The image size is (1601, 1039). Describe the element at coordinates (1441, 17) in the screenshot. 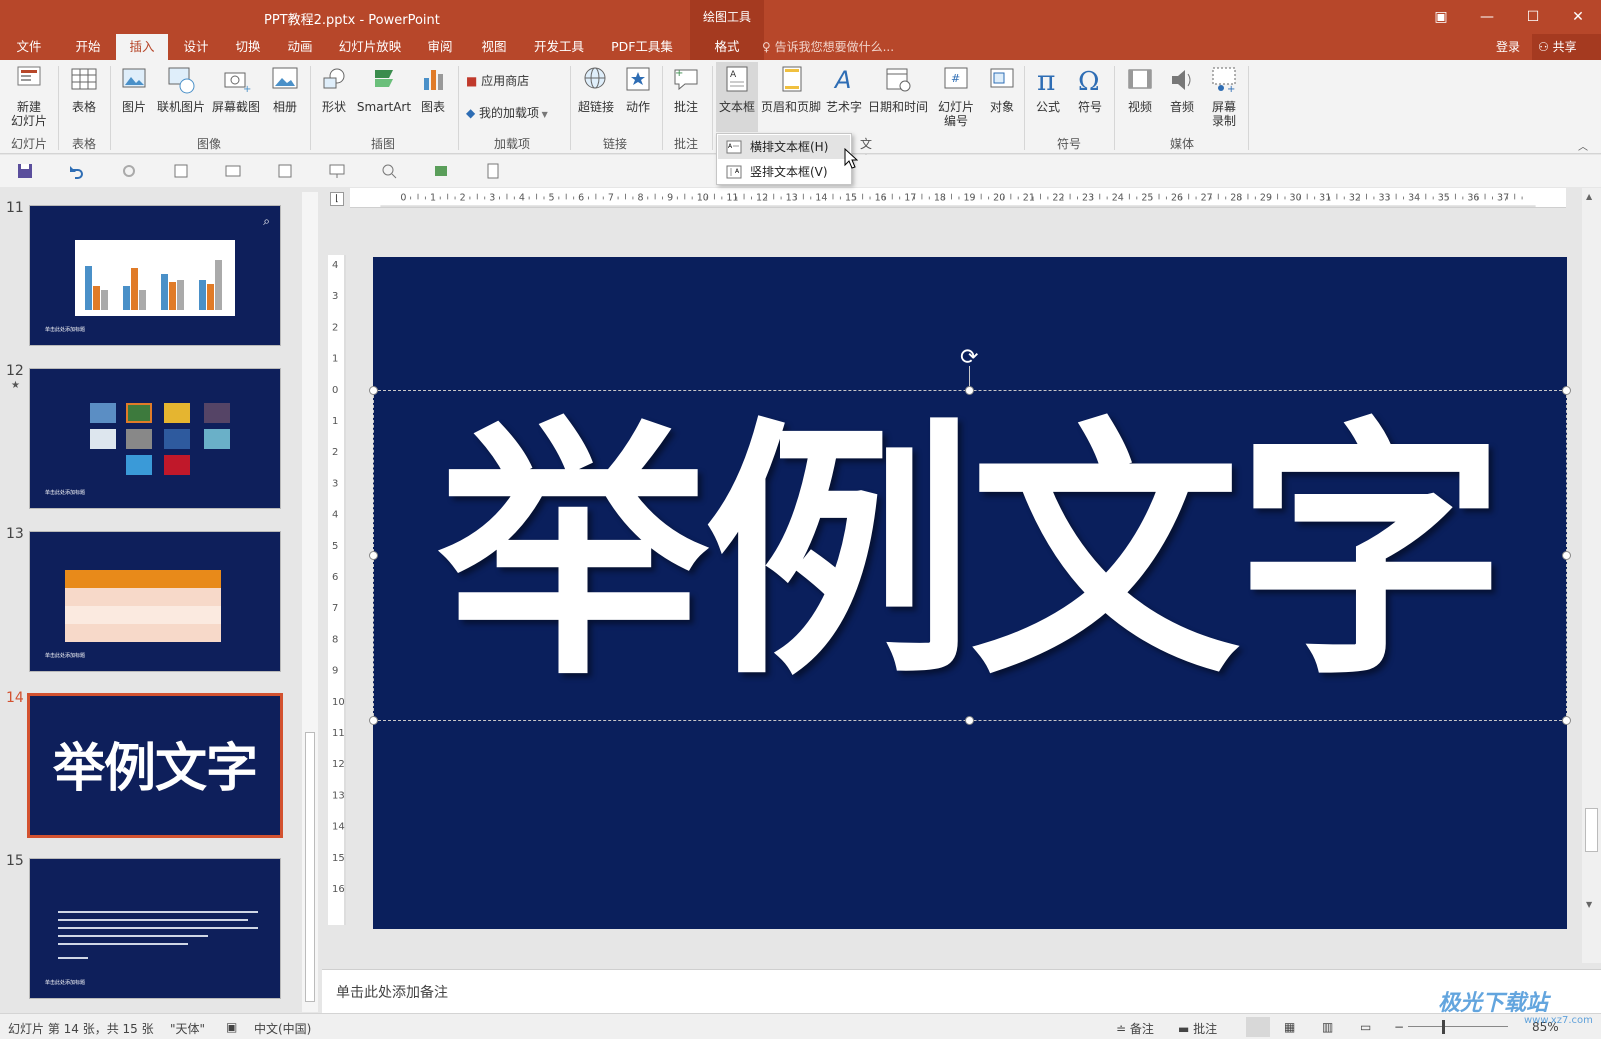

I see `ribbon-display-options-icon: ▣` at that location.